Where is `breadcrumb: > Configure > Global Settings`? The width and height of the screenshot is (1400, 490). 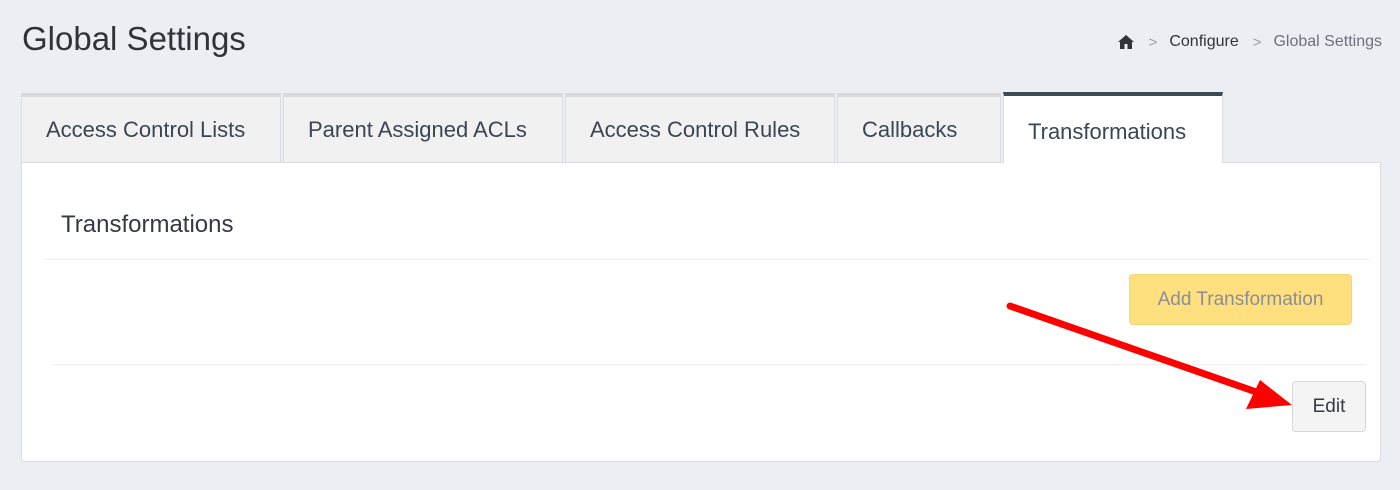
breadcrumb: > Configure > Global Settings is located at coordinates (1249, 42).